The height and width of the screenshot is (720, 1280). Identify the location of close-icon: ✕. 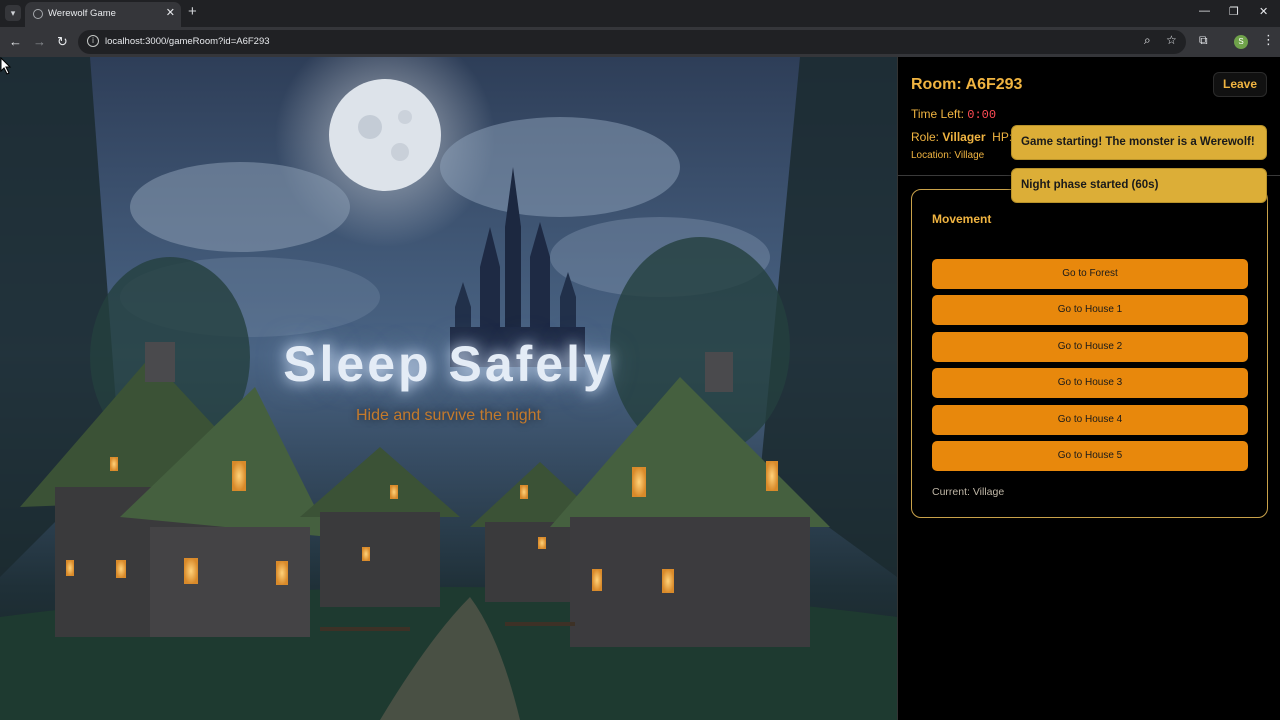
(170, 12).